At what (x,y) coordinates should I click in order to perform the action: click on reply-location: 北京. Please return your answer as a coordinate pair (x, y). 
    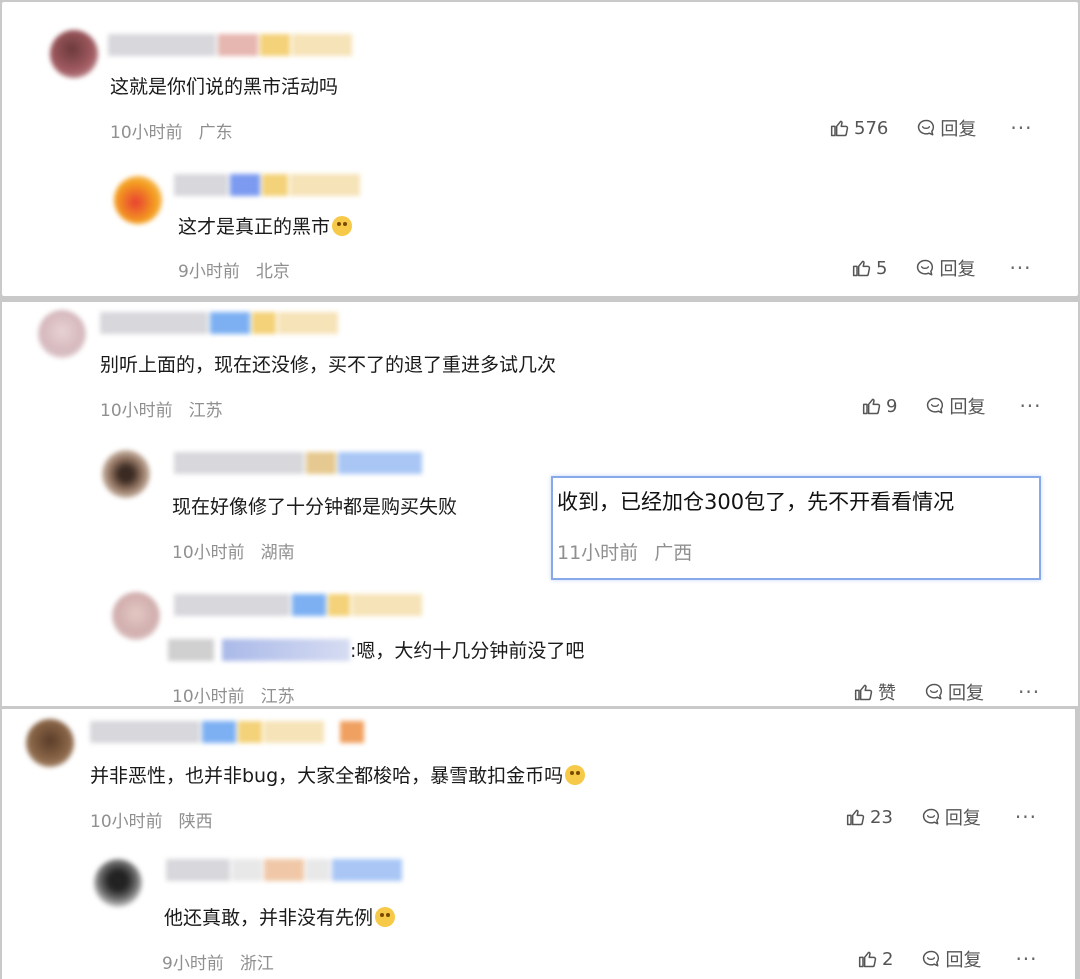
    Looking at the image, I should click on (272, 272).